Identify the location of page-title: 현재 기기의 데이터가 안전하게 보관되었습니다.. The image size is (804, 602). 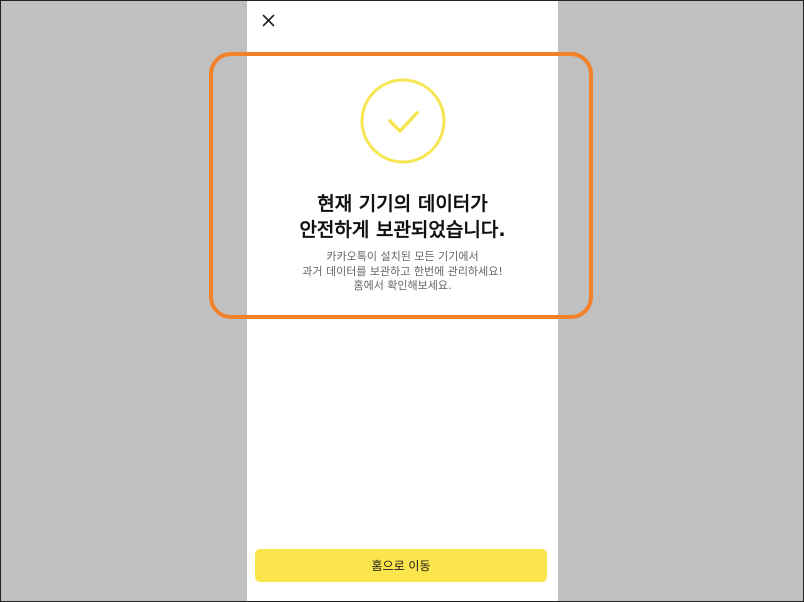
(402, 217).